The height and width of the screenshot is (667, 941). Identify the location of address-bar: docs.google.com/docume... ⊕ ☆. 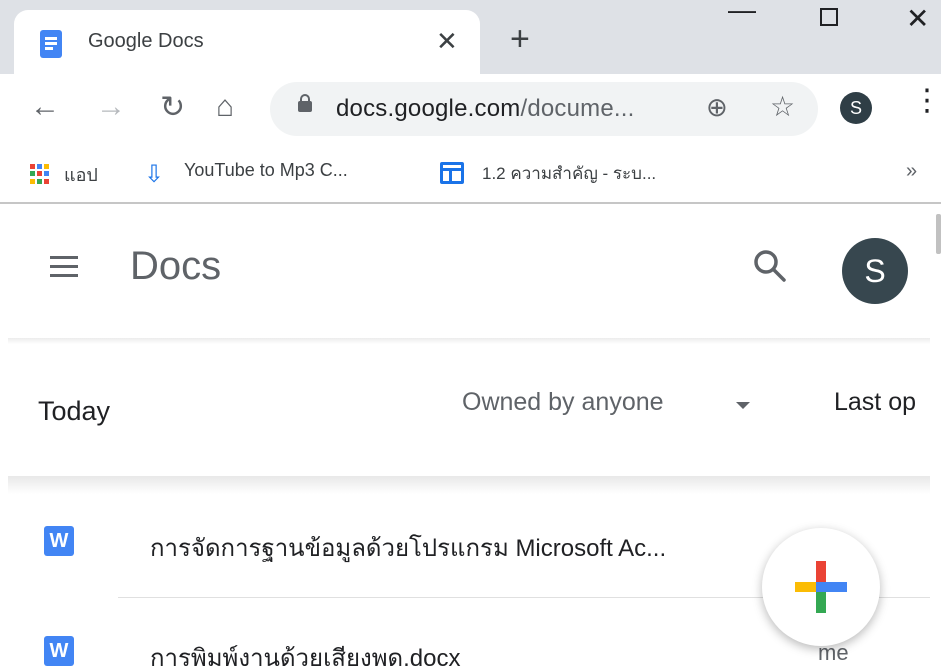
(544, 109).